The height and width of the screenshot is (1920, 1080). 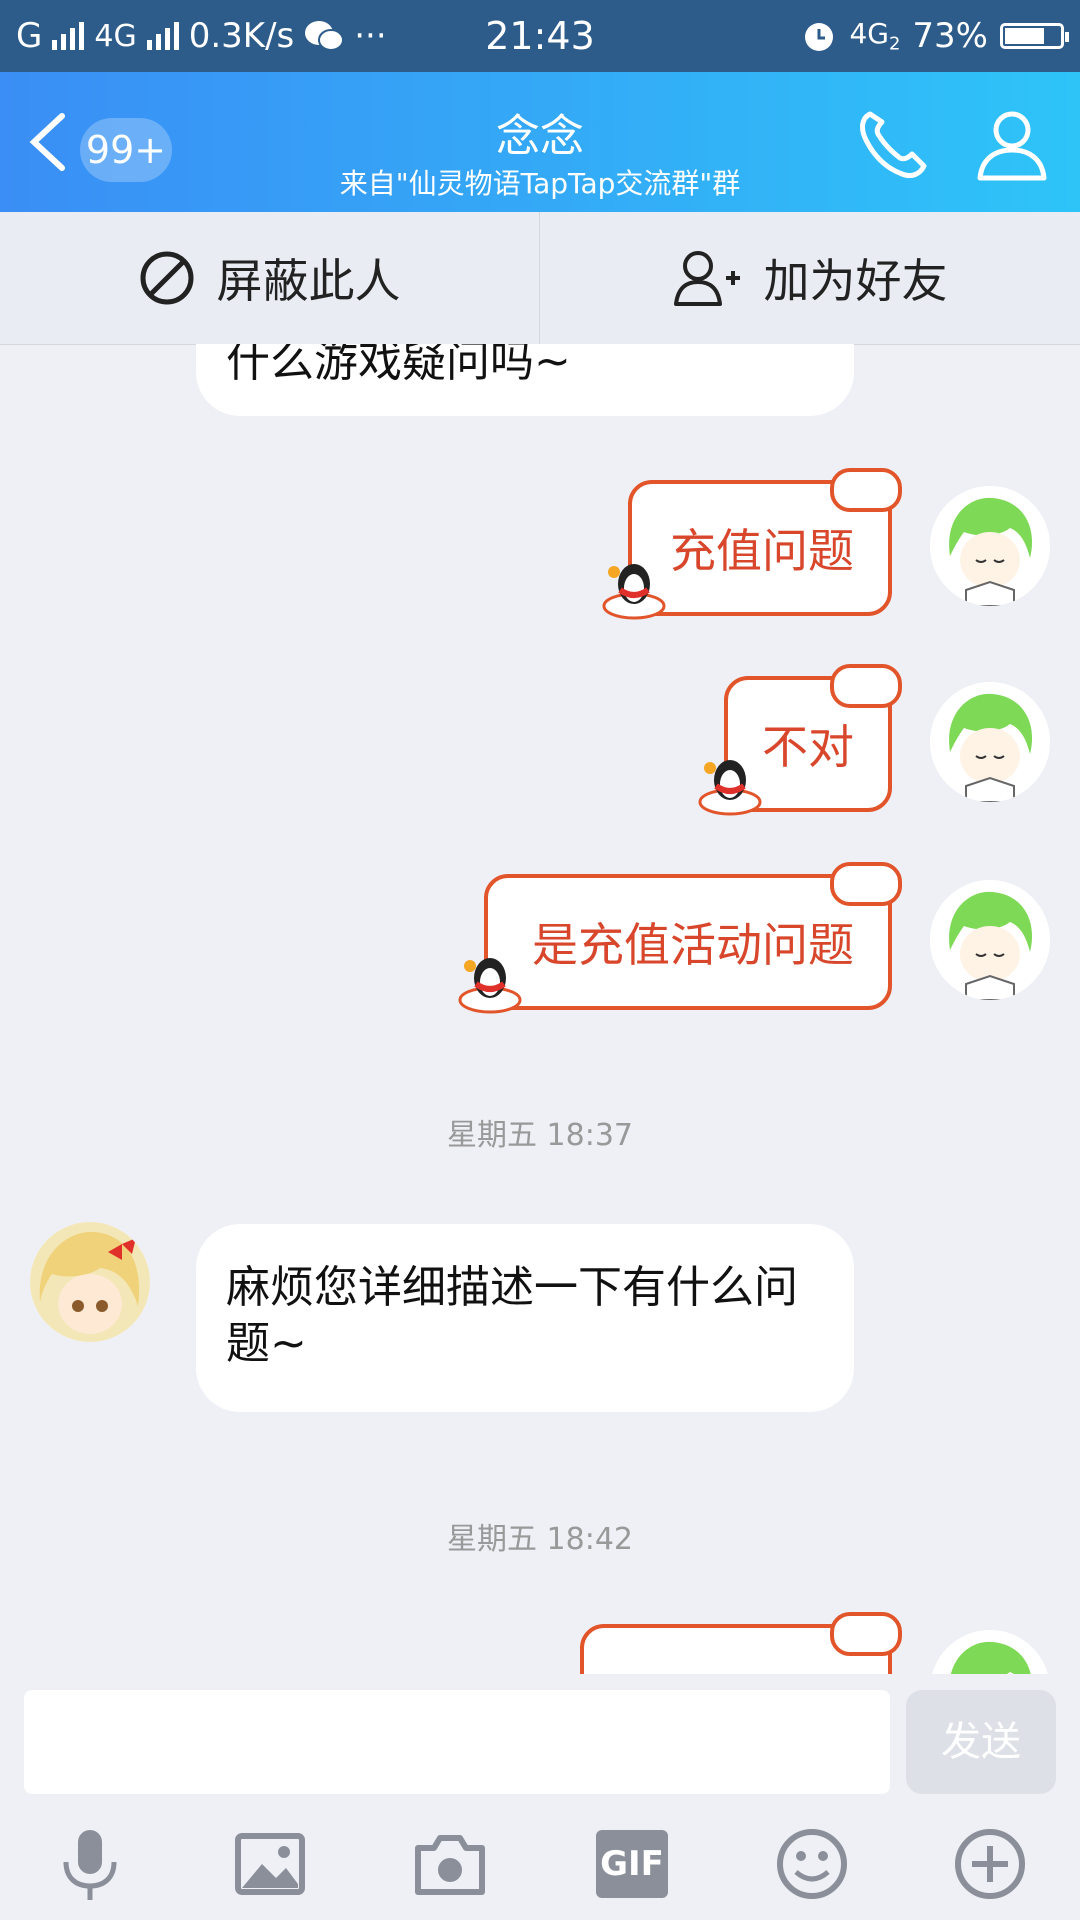 I want to click on anime-girl-avatar-icon, so click(x=90, y=1282).